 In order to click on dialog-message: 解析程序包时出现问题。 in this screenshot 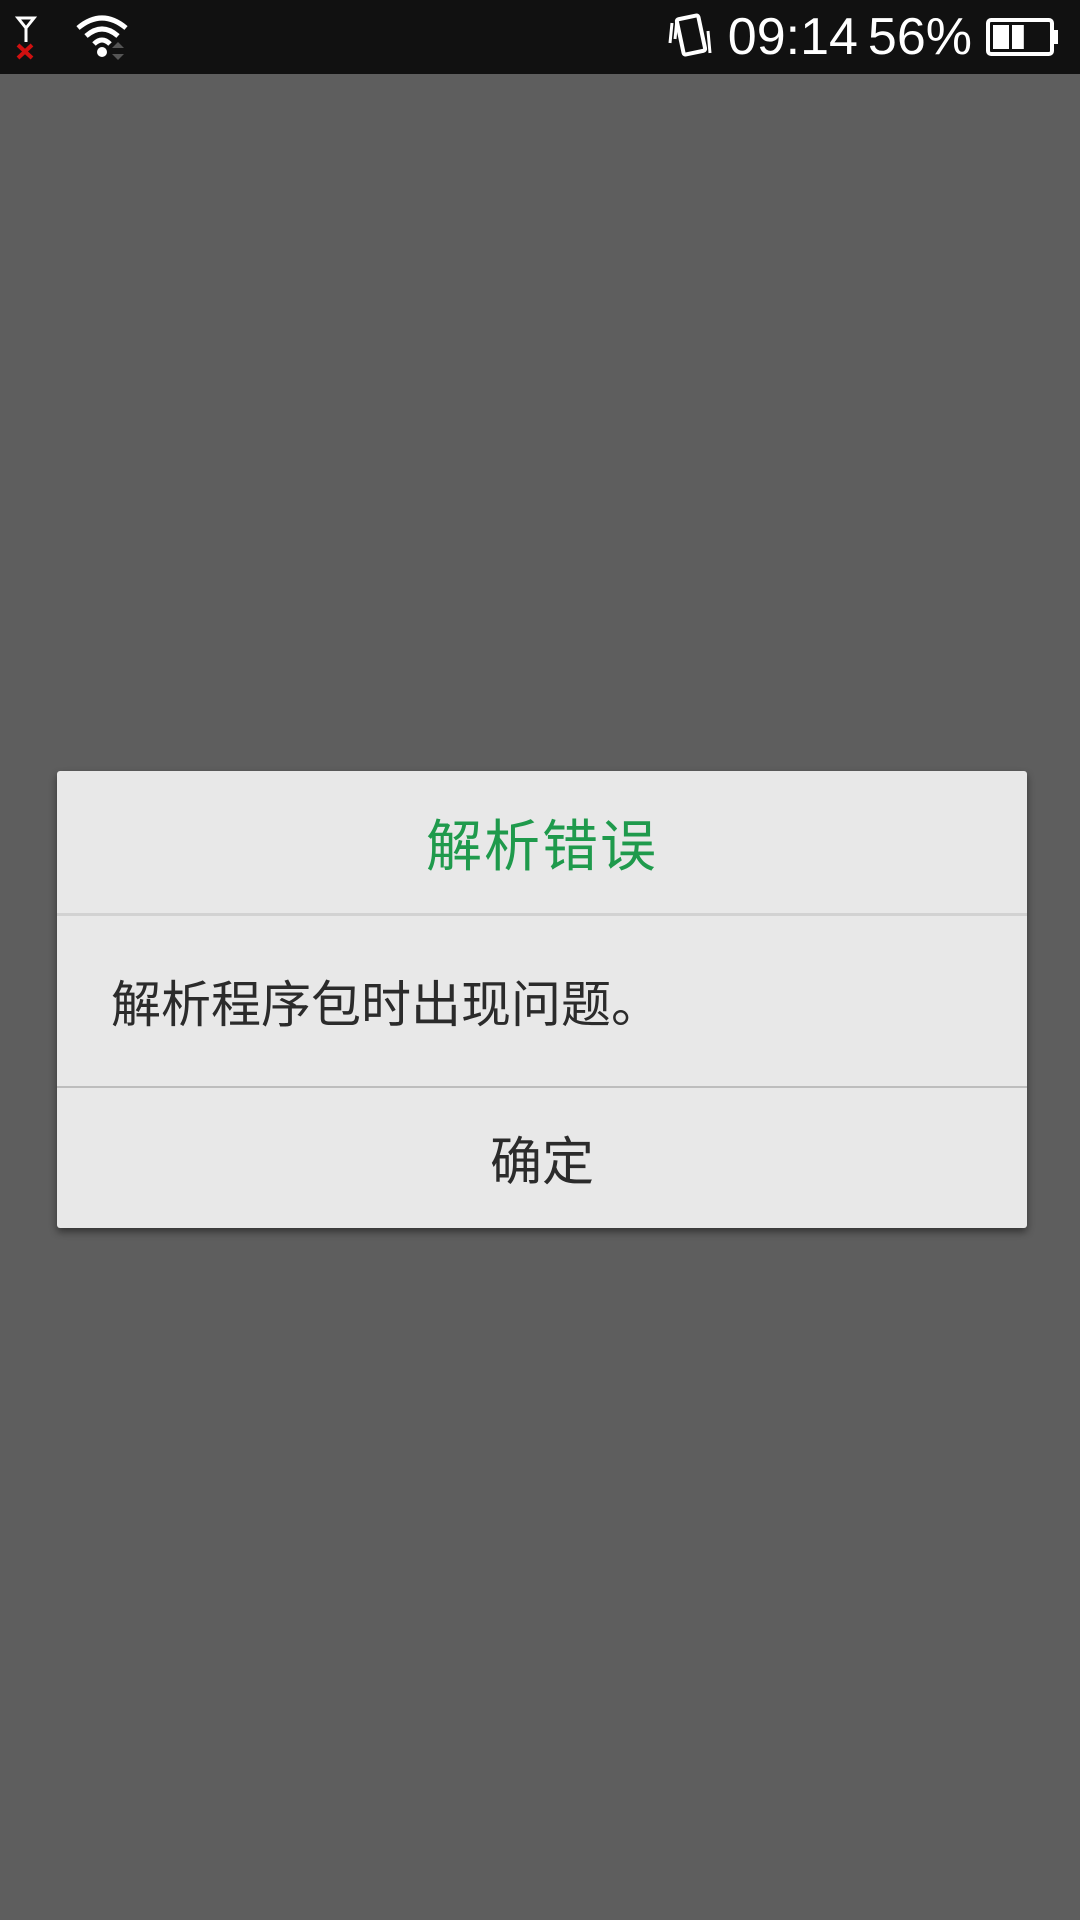, I will do `click(542, 1002)`.